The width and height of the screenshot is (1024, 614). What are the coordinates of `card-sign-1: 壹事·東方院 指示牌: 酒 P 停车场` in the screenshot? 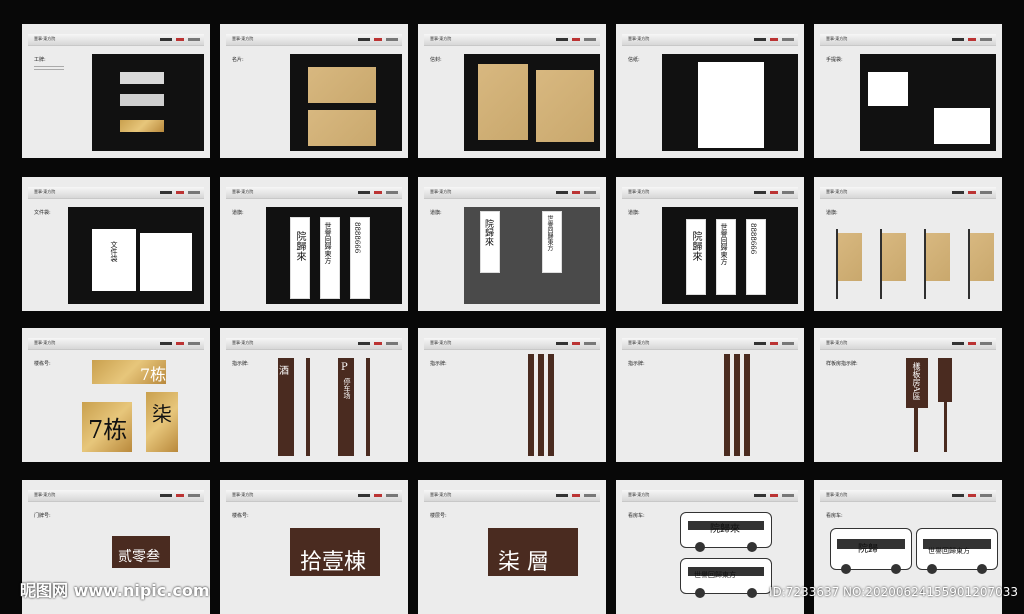 It's located at (314, 395).